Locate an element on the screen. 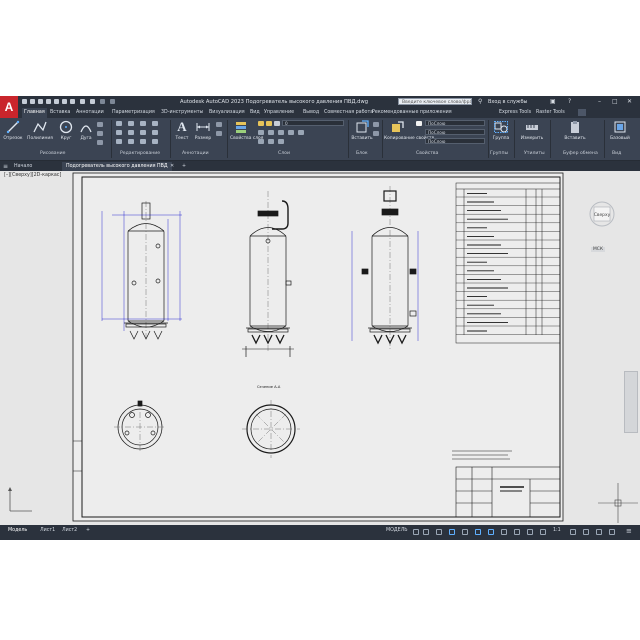 The image size is (640, 640). polyline-tool: Полилиния is located at coordinates (40, 130).